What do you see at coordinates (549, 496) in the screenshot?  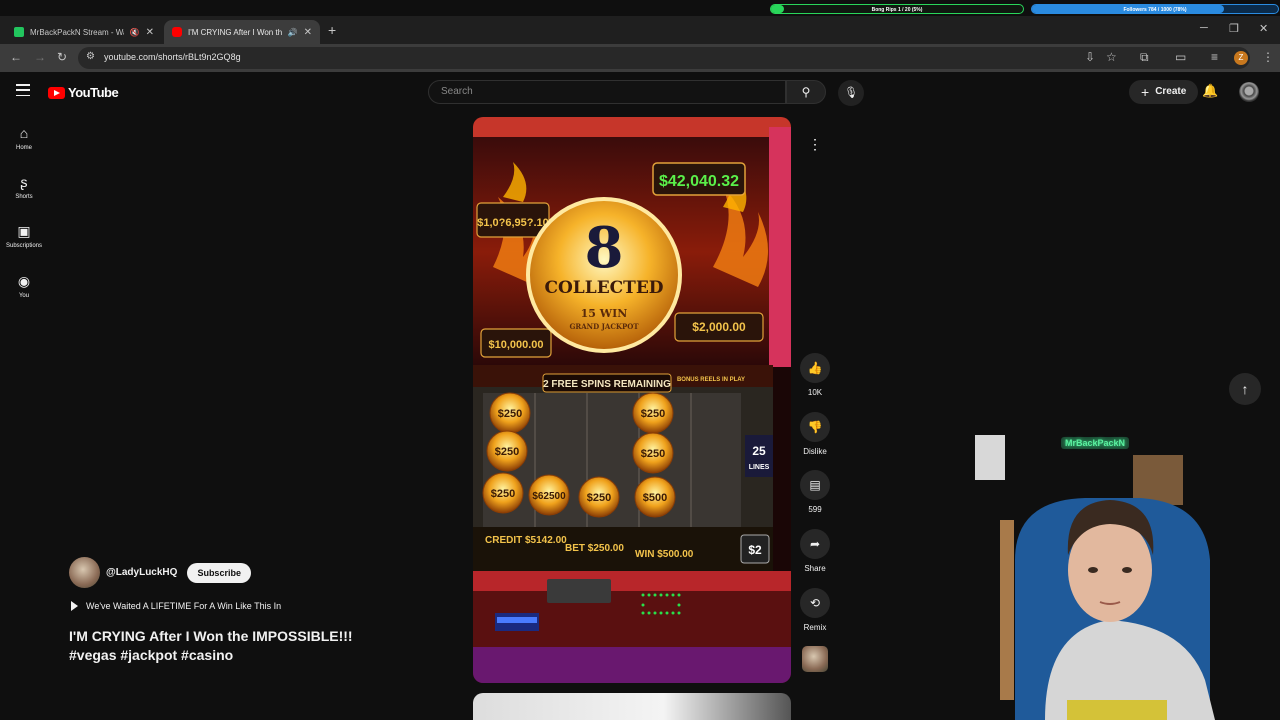 I see `coin-value: $62500` at bounding box center [549, 496].